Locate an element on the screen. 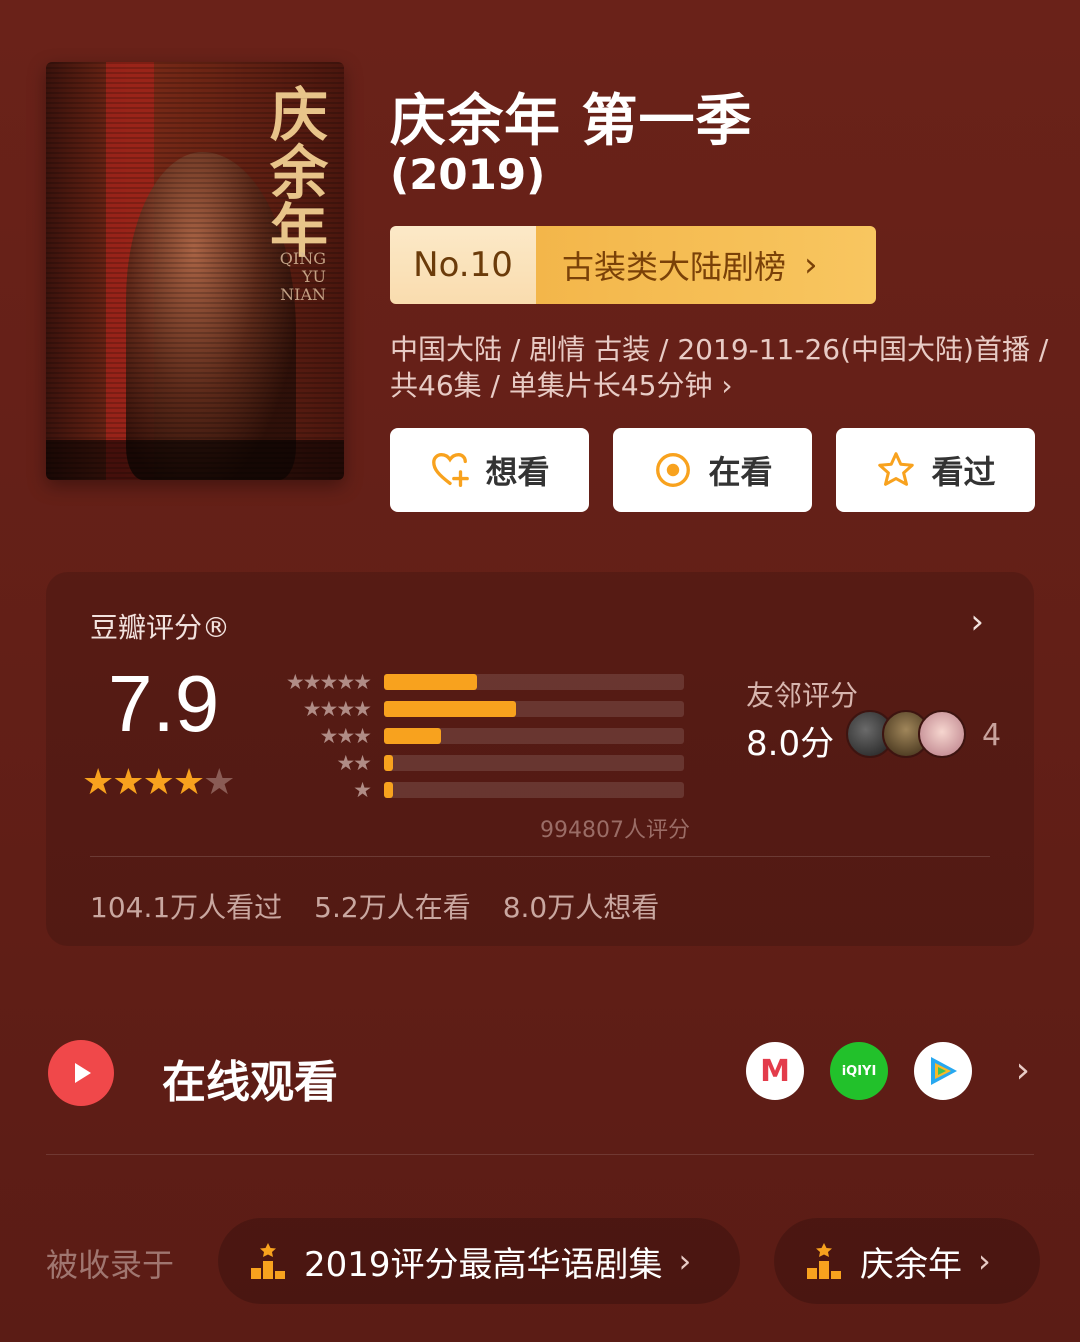  watching-button: 在看 is located at coordinates (712, 470).